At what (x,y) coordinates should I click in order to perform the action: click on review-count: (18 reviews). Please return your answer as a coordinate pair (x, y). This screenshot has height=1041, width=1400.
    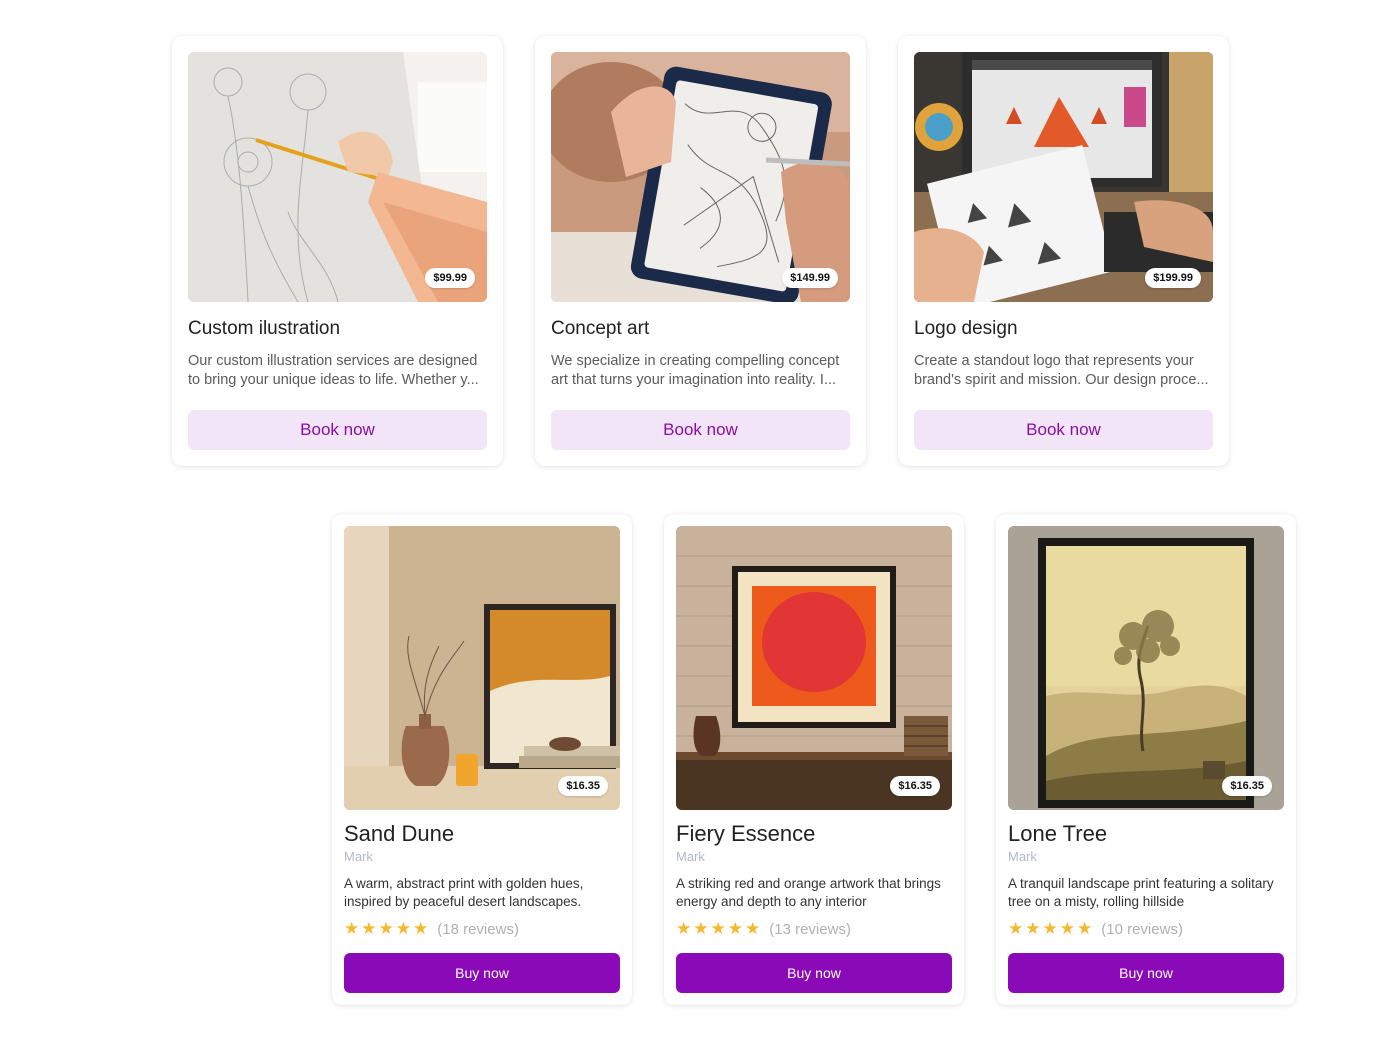
    Looking at the image, I should click on (478, 929).